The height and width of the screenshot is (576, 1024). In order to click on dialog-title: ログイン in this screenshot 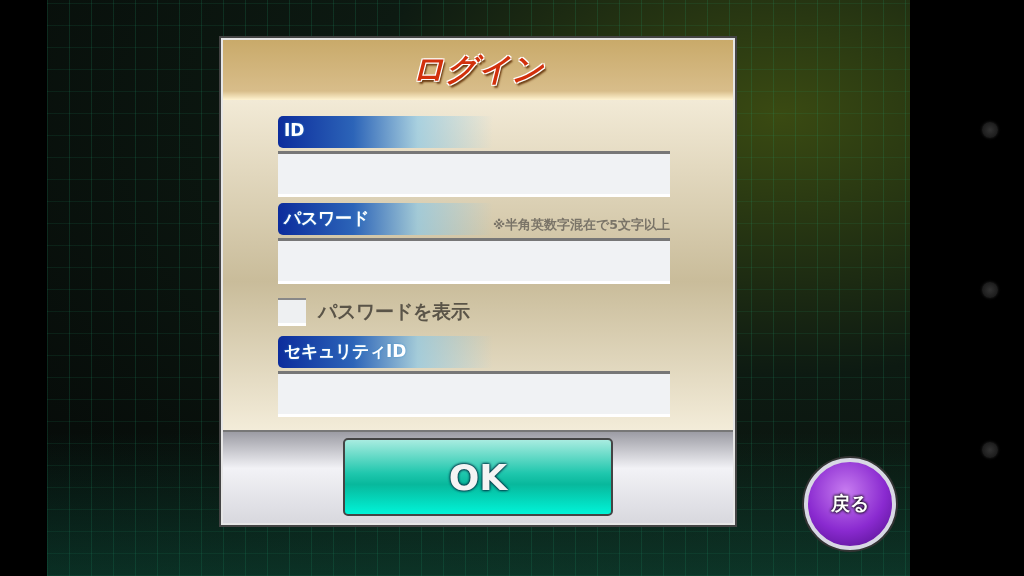, I will do `click(478, 69)`.